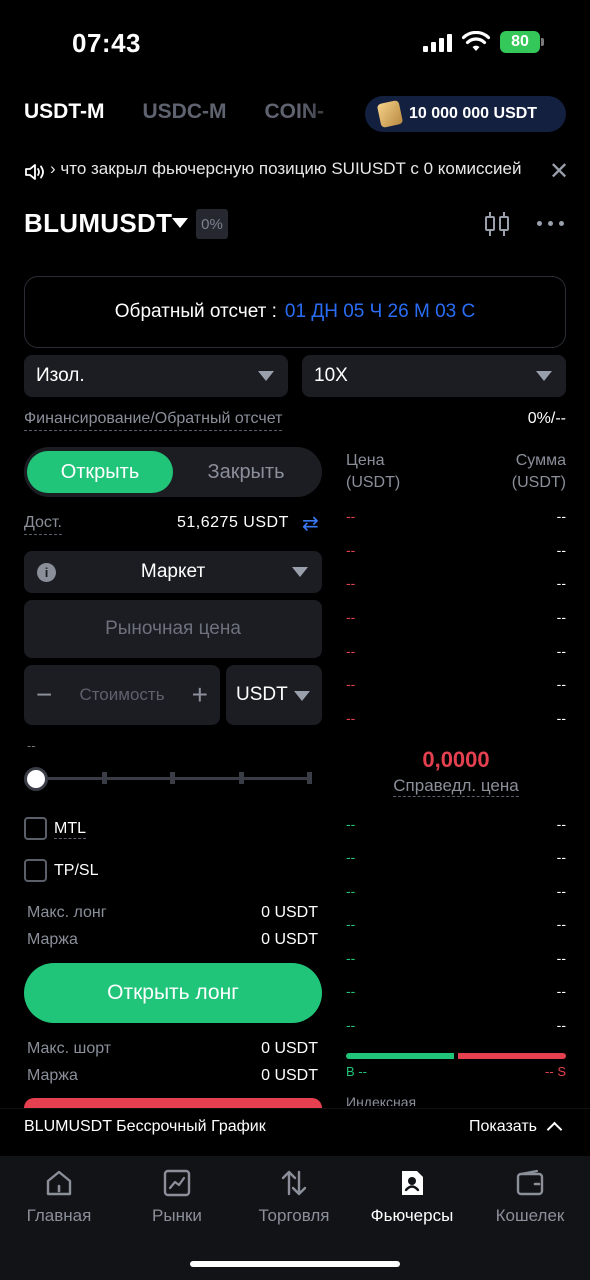 This screenshot has width=590, height=1280. What do you see at coordinates (365, 460) in the screenshot?
I see `price-header: Цена` at bounding box center [365, 460].